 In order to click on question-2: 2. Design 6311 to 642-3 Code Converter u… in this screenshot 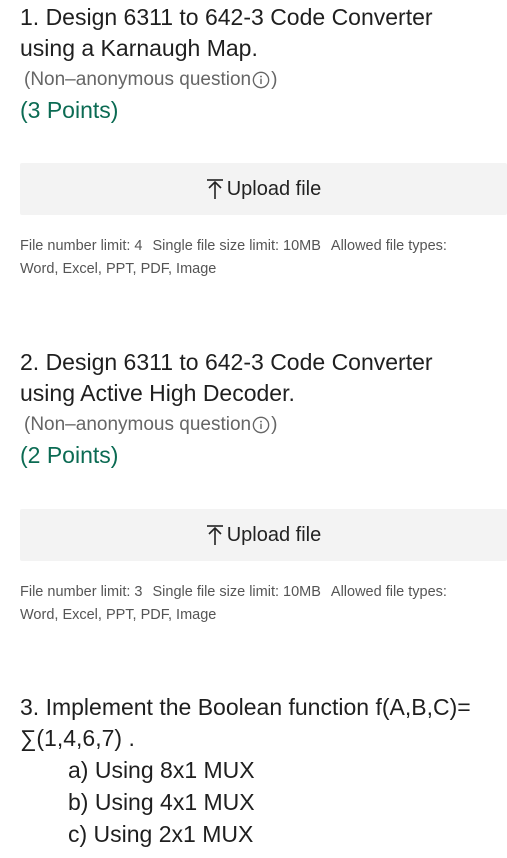, I will do `click(263, 409)`.